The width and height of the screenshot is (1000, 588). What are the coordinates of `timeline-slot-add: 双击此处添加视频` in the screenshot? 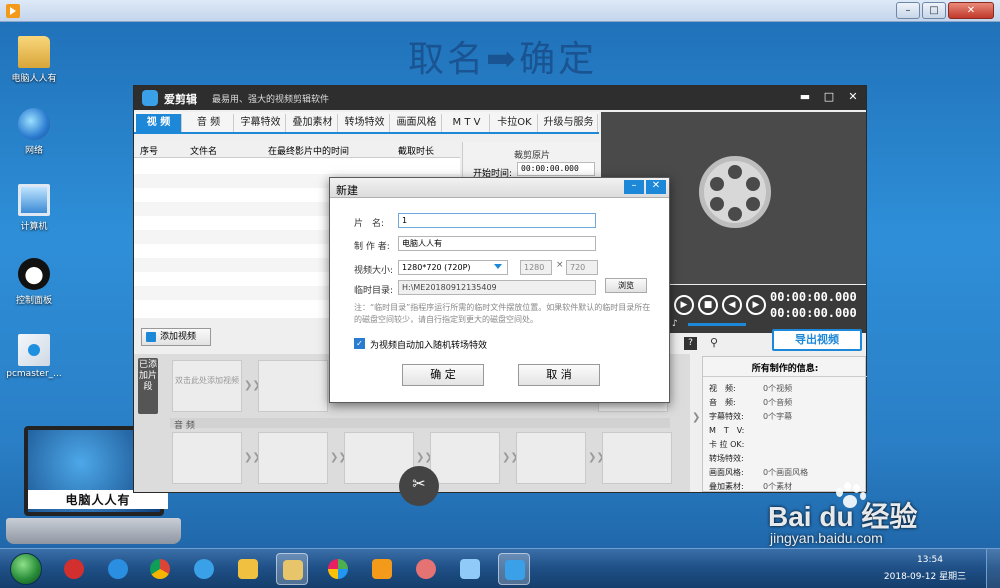 It's located at (207, 386).